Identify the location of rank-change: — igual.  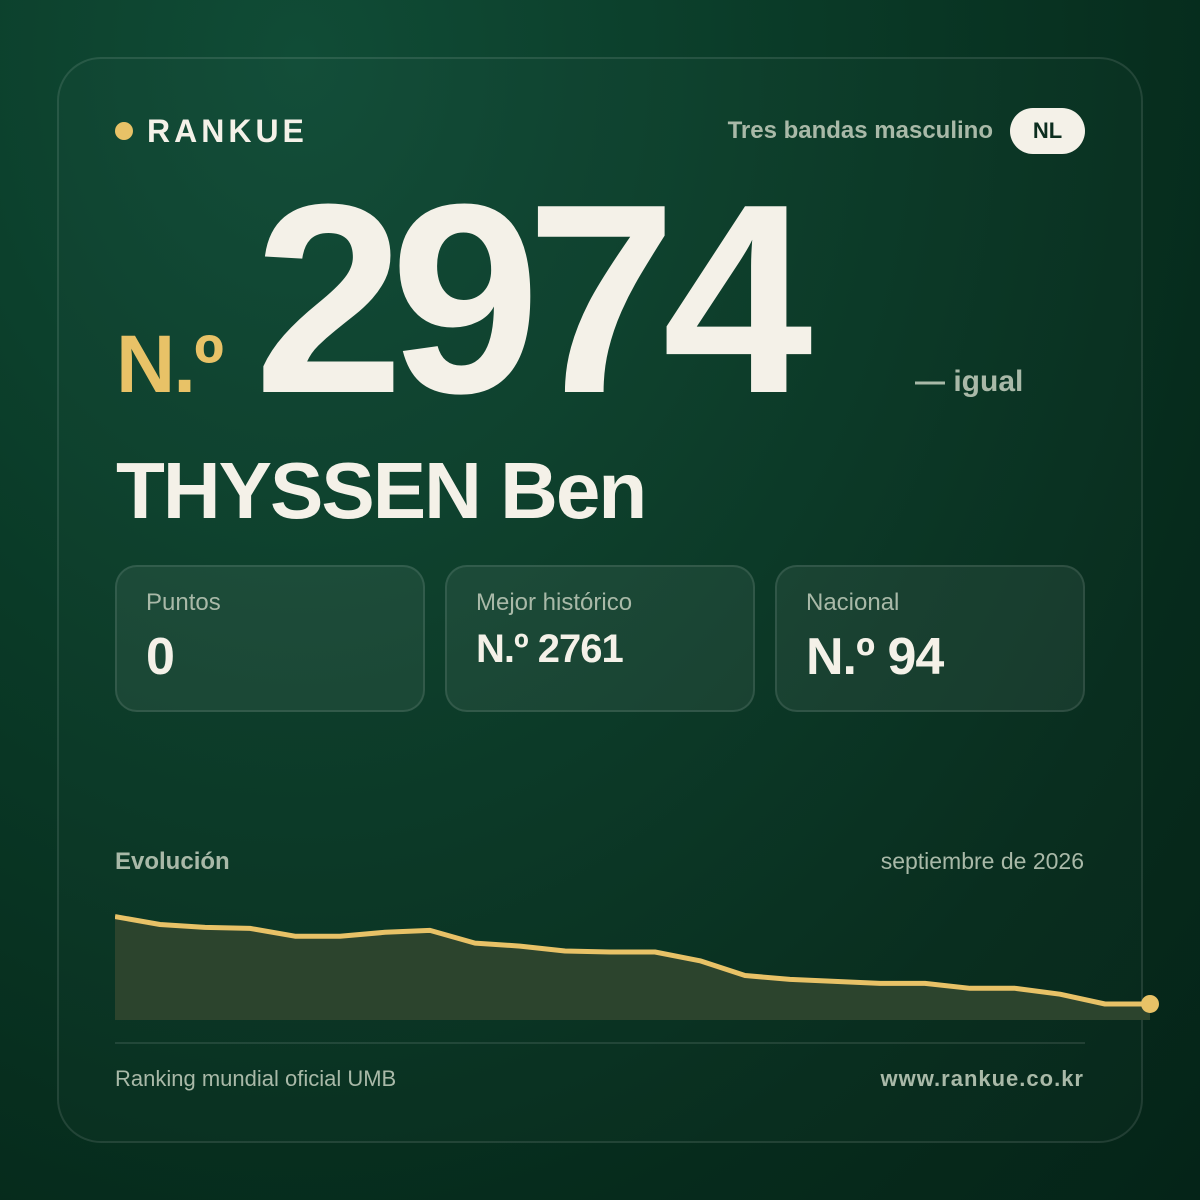
(969, 381).